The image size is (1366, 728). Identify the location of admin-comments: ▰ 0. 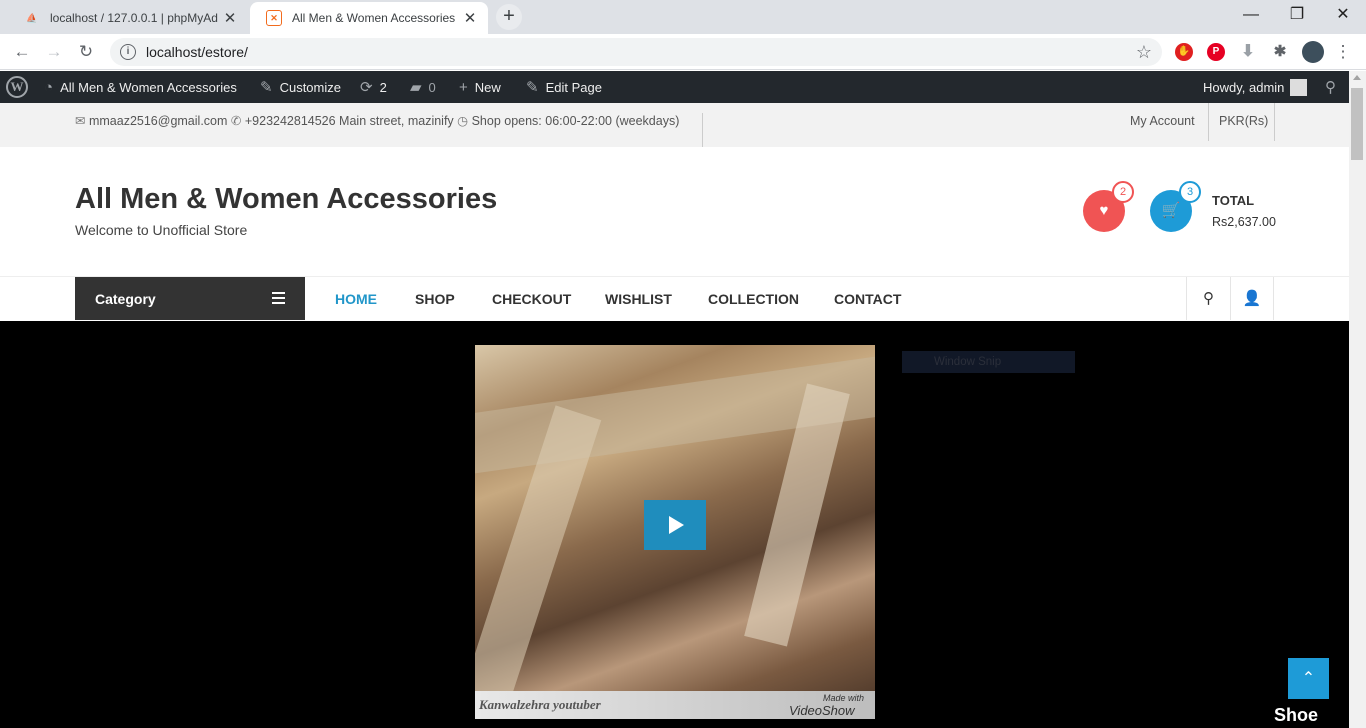
(423, 87).